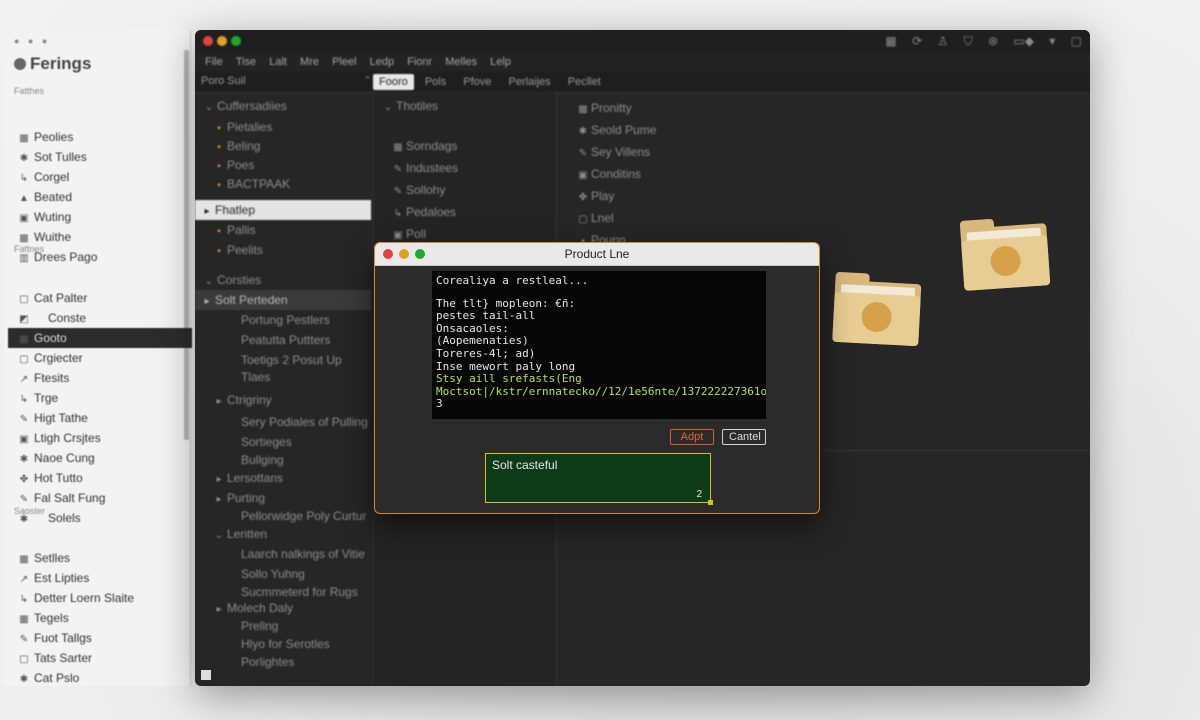  What do you see at coordinates (595, 196) in the screenshot?
I see `detail-row: ✤ Play` at bounding box center [595, 196].